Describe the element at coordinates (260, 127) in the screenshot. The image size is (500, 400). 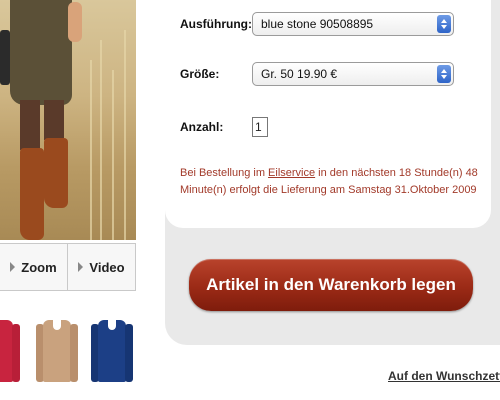
I see `quantity-input: 1` at that location.